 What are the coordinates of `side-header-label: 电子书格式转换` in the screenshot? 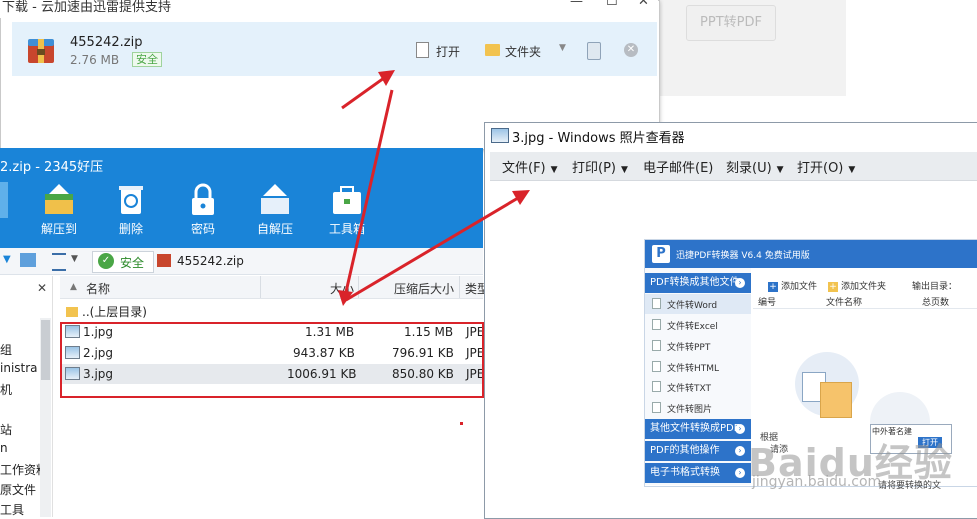 It's located at (685, 472).